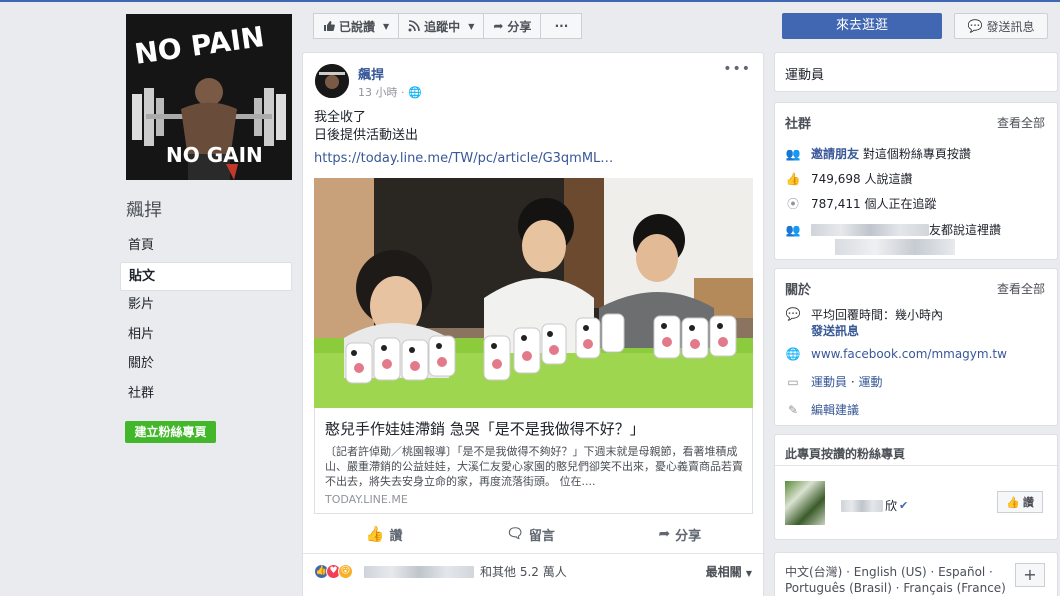  What do you see at coordinates (909, 354) in the screenshot?
I see `website-link: www.facebook.com/mmagym.tw` at bounding box center [909, 354].